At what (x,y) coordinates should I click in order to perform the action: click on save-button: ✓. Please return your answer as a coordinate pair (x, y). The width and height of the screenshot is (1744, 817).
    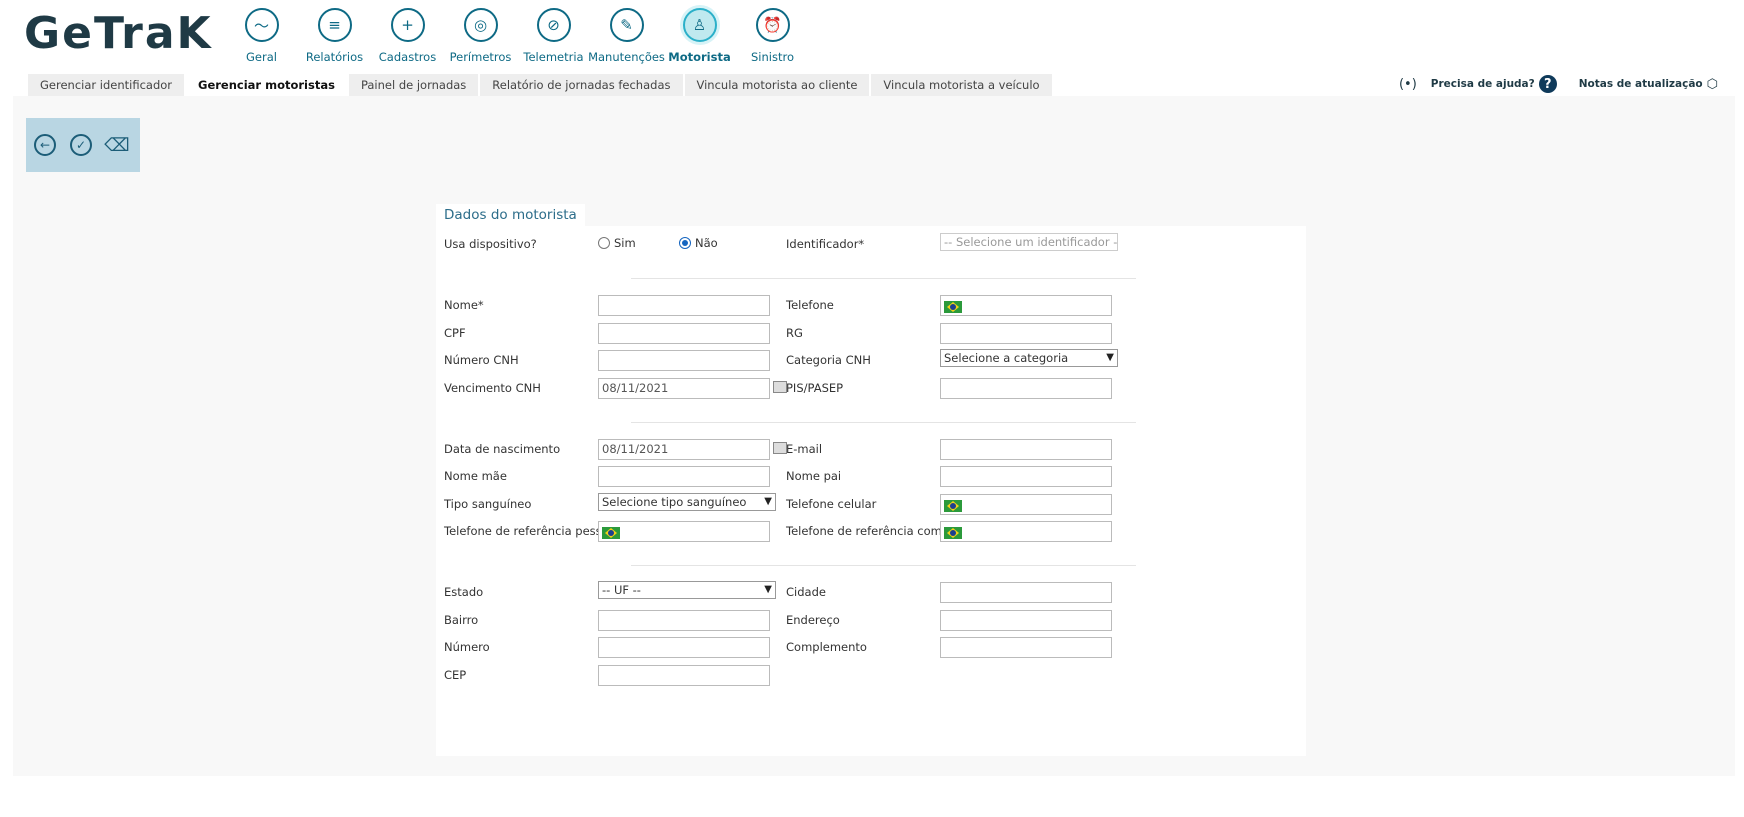
    Looking at the image, I should click on (81, 145).